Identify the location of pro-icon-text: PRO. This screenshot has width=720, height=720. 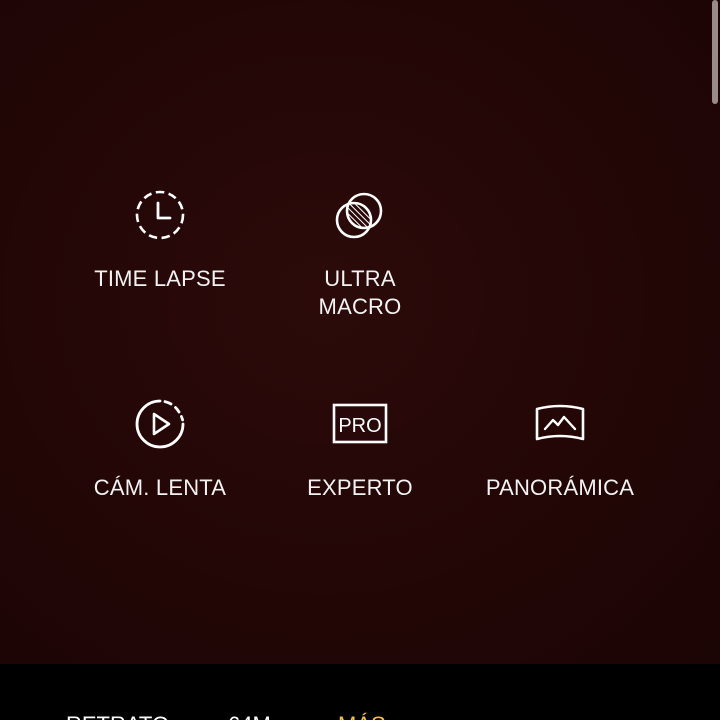
(359, 426).